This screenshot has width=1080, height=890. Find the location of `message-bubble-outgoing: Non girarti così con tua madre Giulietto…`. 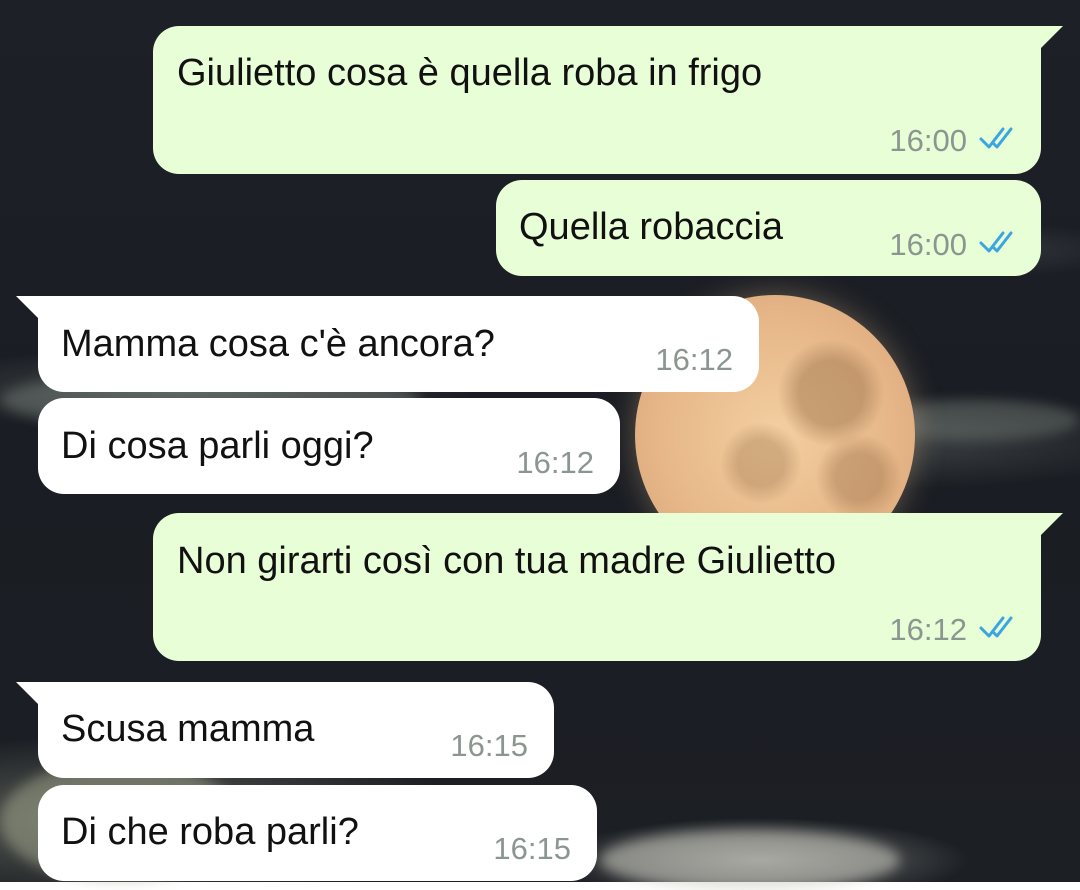

message-bubble-outgoing: Non girarti così con tua madre Giulietto… is located at coordinates (608, 587).